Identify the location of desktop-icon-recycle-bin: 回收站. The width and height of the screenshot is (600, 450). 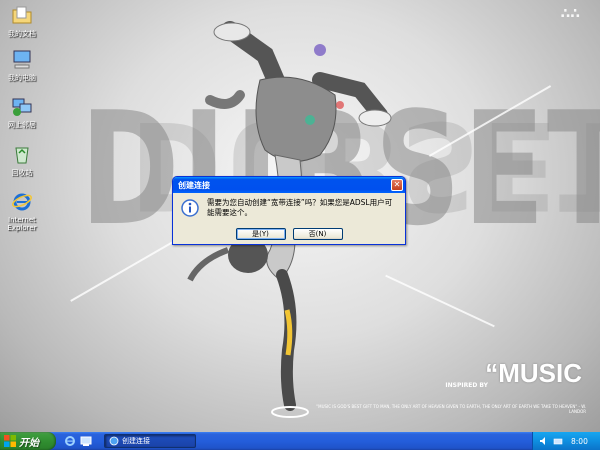
(22, 160).